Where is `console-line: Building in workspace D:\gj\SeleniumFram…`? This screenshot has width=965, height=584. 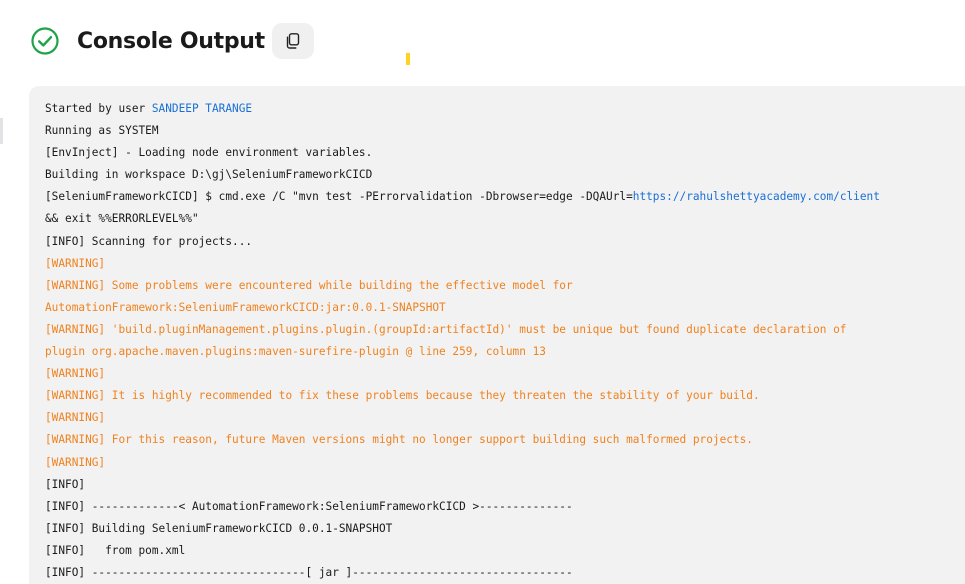 console-line: Building in workspace D:\gj\SeleniumFram… is located at coordinates (505, 175).